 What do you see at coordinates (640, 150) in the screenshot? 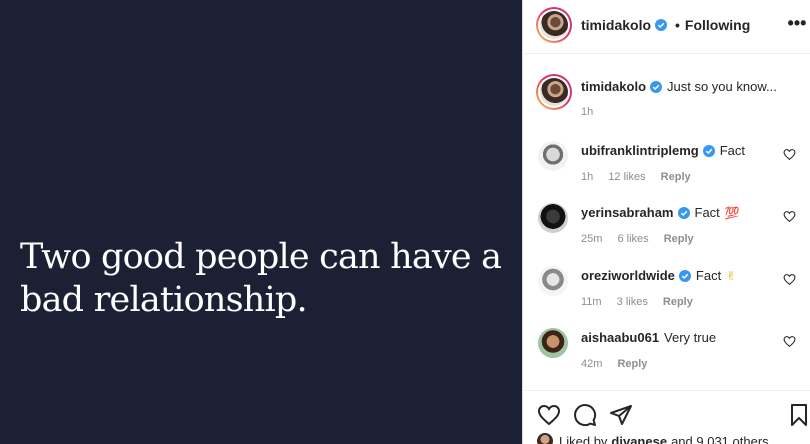
I see `comment-username: ubifranklintriplemg` at bounding box center [640, 150].